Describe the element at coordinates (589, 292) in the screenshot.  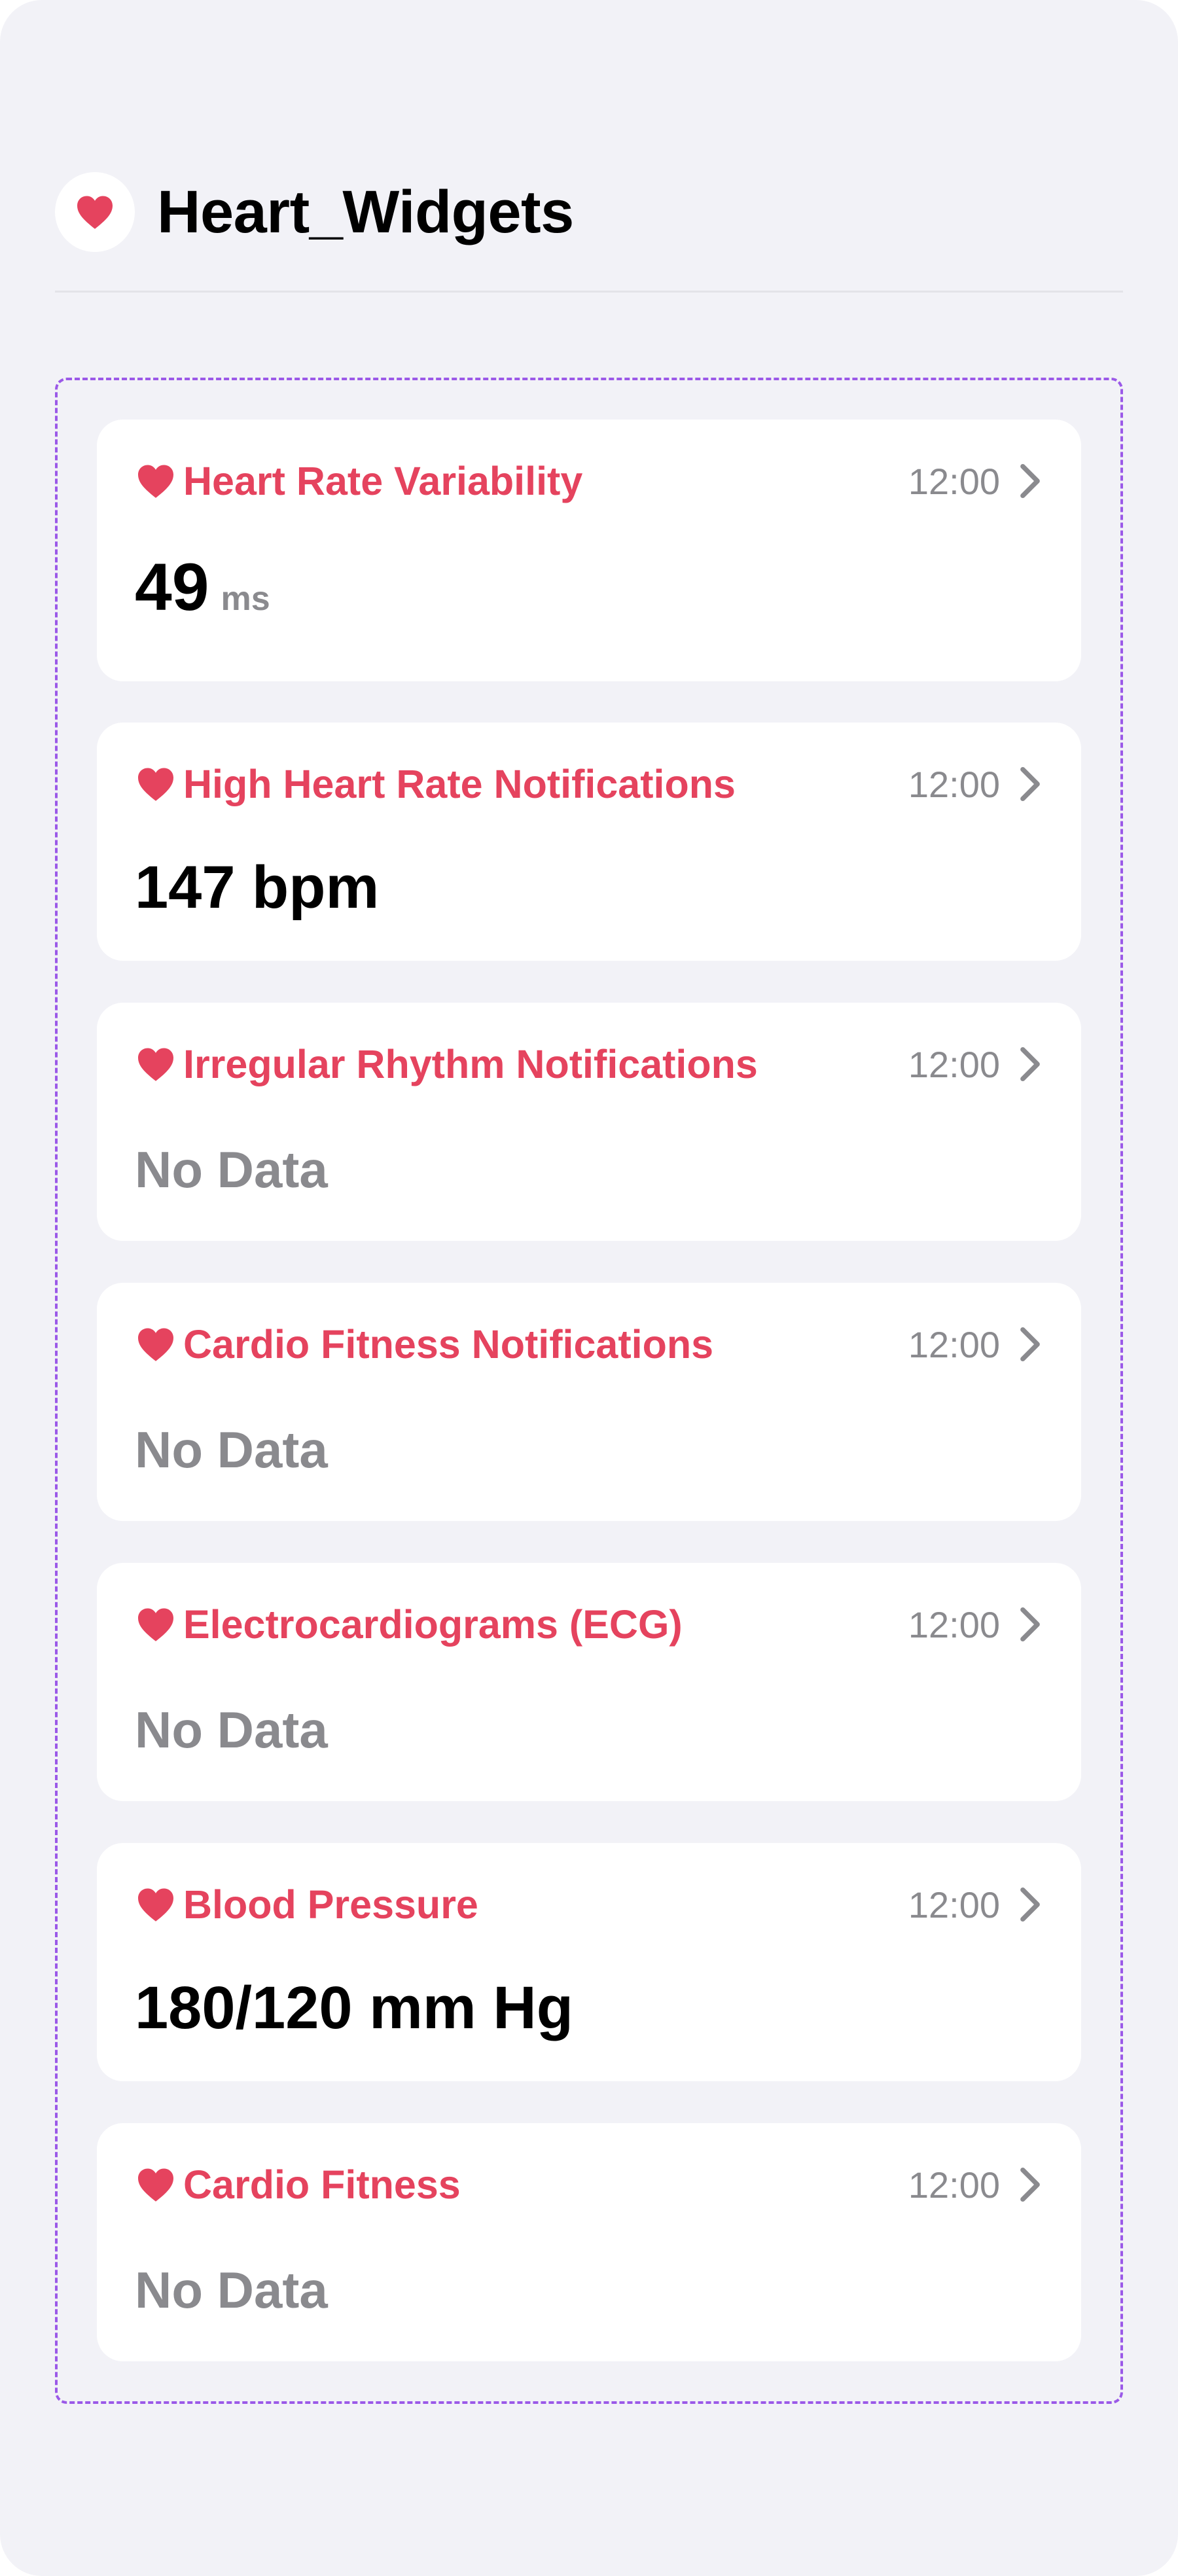
I see `header-divider` at that location.